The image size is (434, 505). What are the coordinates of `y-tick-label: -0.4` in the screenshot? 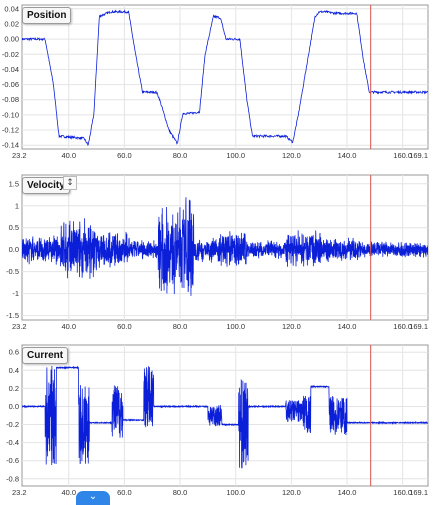 It's located at (12, 442).